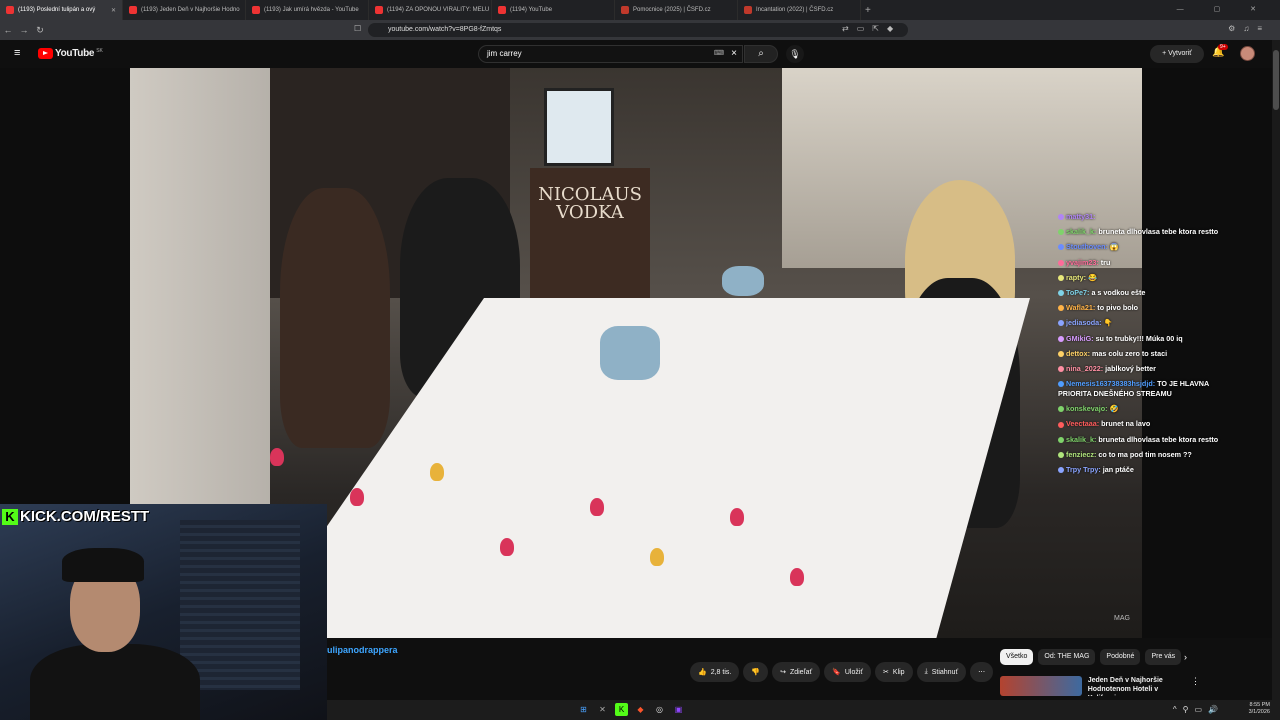  I want to click on chat-text: mas colu zero to staci, so click(1129, 353).